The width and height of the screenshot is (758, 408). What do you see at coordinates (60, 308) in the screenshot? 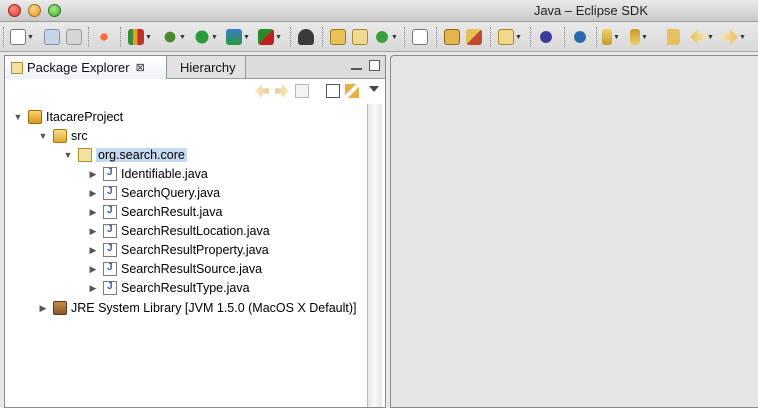
I see `library-icon` at bounding box center [60, 308].